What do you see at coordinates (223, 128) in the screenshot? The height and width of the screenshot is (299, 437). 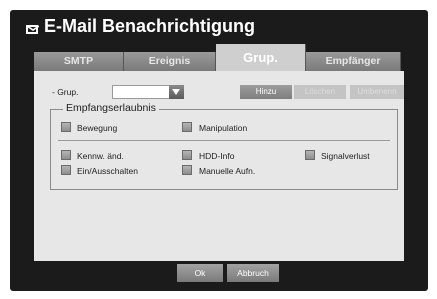 I see `checkbox-label: Manipulation` at bounding box center [223, 128].